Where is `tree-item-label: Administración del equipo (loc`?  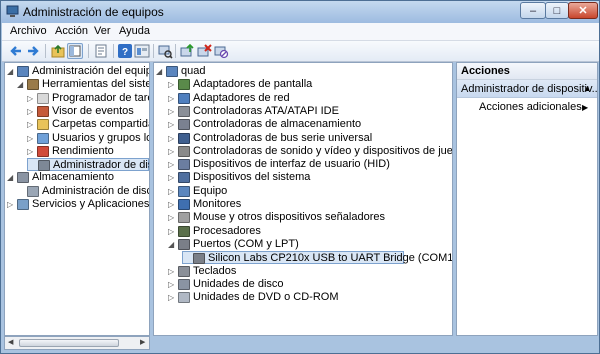 tree-item-label: Administración del equipo (loc is located at coordinates (90, 71).